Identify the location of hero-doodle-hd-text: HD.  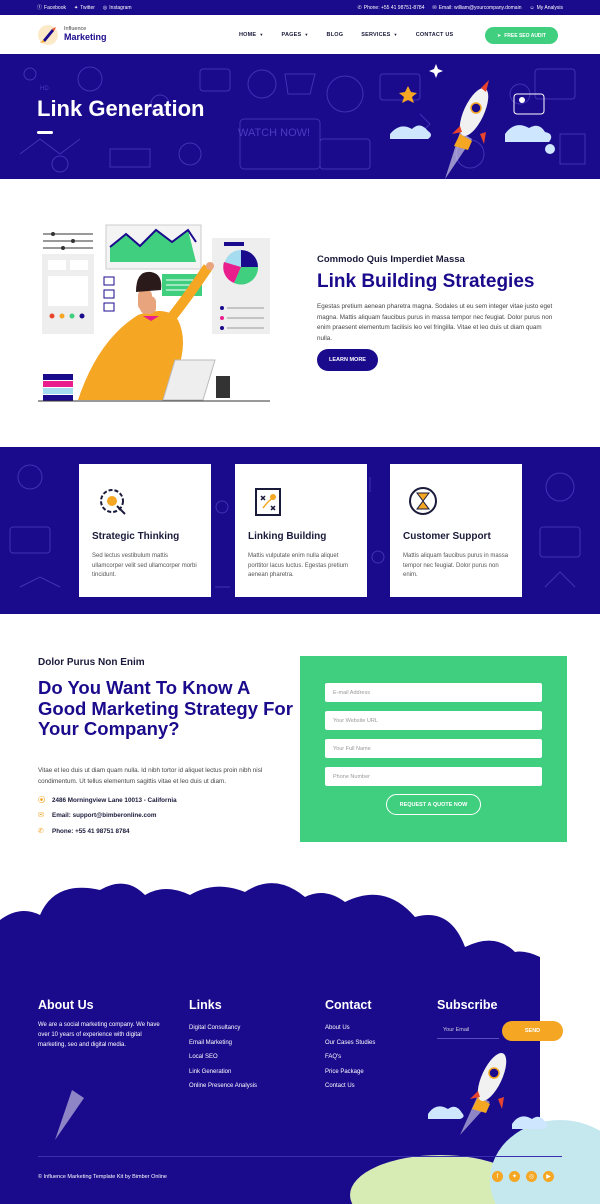
(44, 89).